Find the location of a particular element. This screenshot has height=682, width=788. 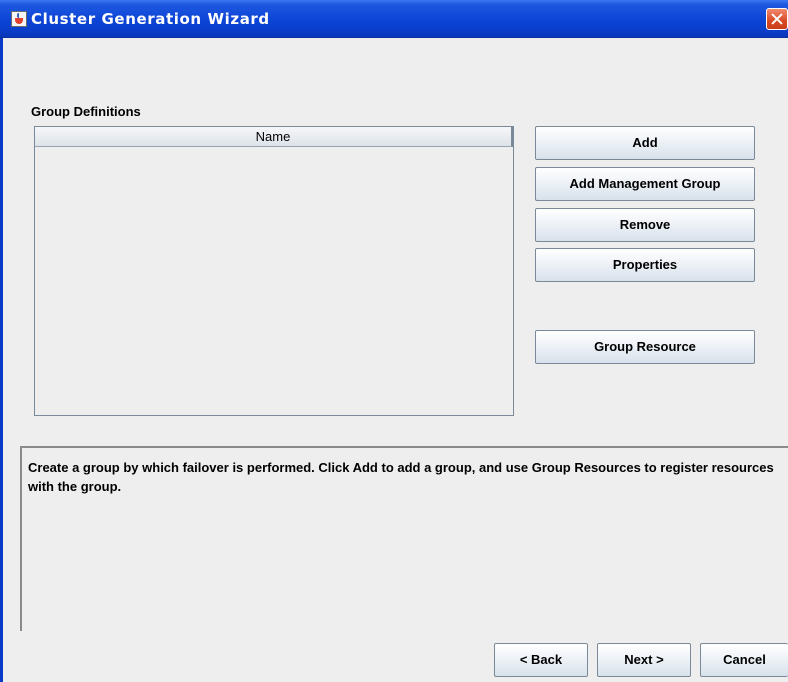

remove-button: Remove is located at coordinates (645, 225).